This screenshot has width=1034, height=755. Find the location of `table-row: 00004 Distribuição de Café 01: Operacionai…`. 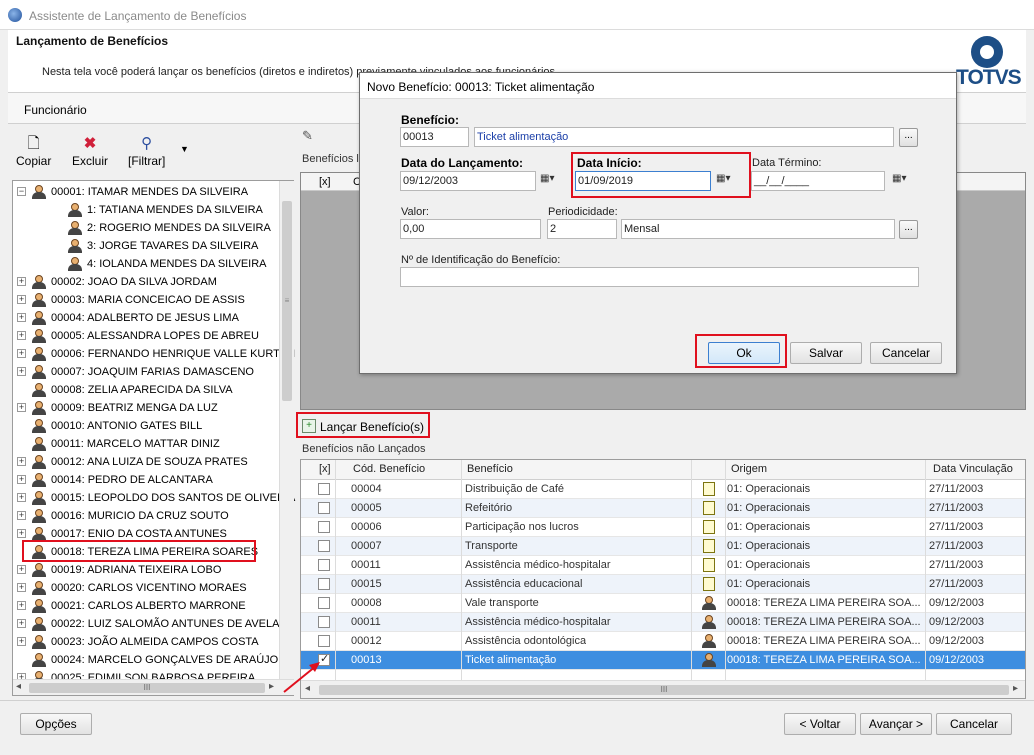

table-row: 00004 Distribuição de Café 01: Operacionai… is located at coordinates (663, 489).